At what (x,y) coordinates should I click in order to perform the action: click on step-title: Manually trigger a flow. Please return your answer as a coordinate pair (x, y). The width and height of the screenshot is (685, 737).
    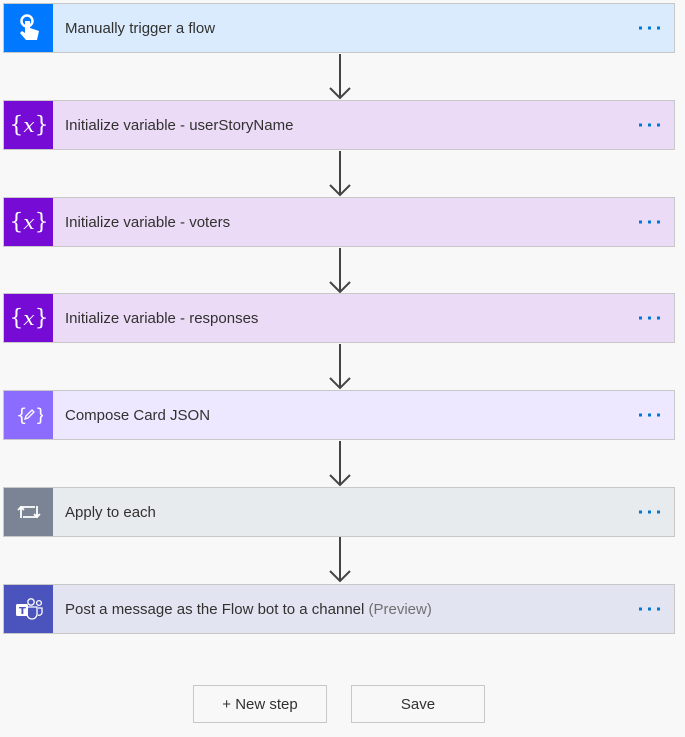
    Looking at the image, I should click on (140, 28).